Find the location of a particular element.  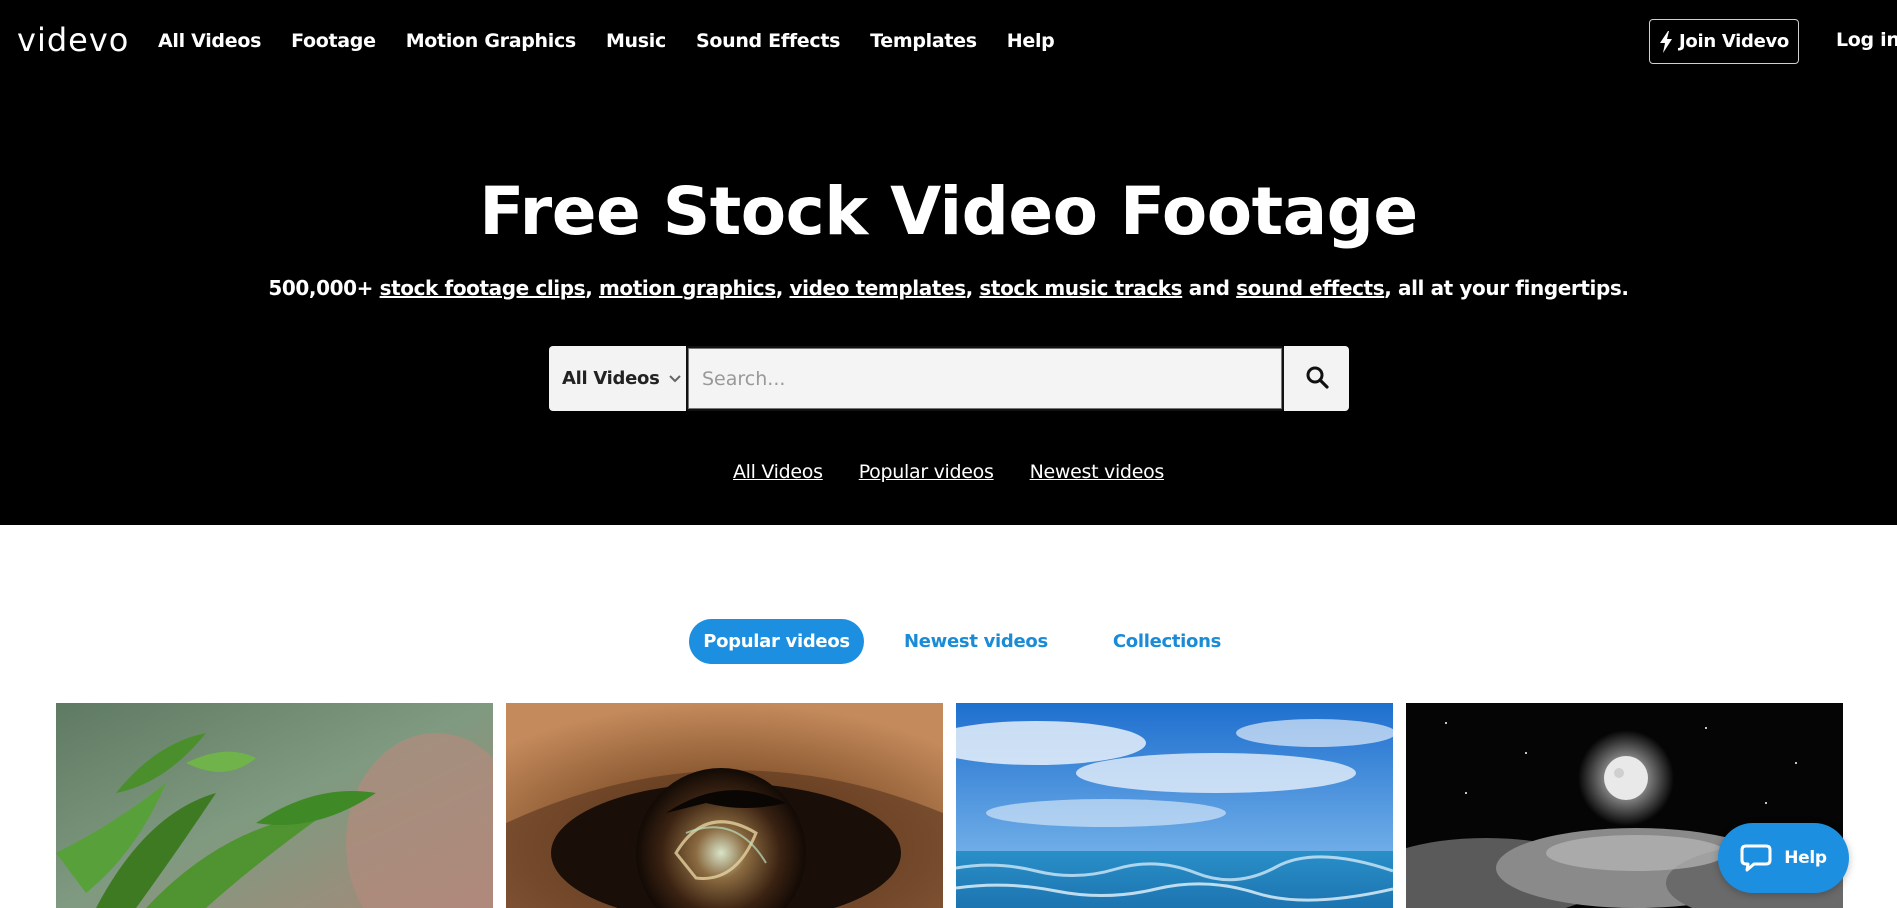

quick-link-popular-videos: Popular videos is located at coordinates (926, 472).